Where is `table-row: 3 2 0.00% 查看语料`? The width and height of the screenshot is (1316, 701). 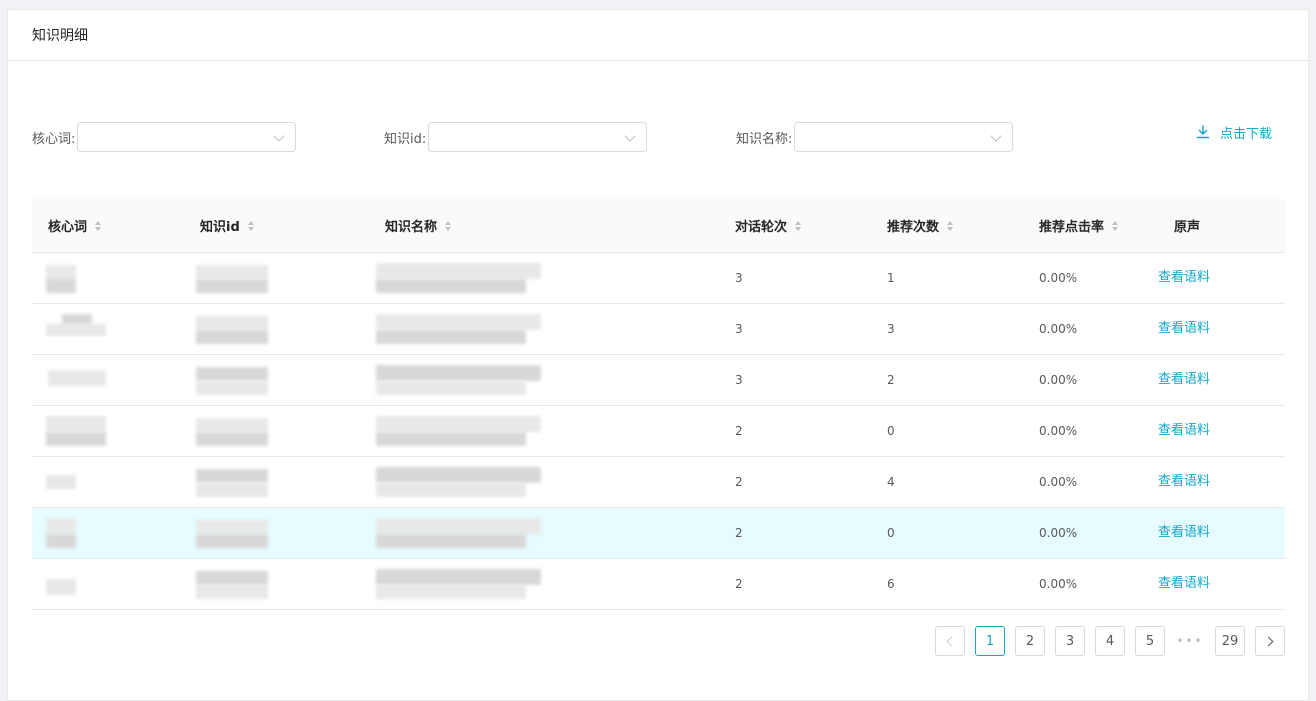
table-row: 3 2 0.00% 查看语料 is located at coordinates (658, 380).